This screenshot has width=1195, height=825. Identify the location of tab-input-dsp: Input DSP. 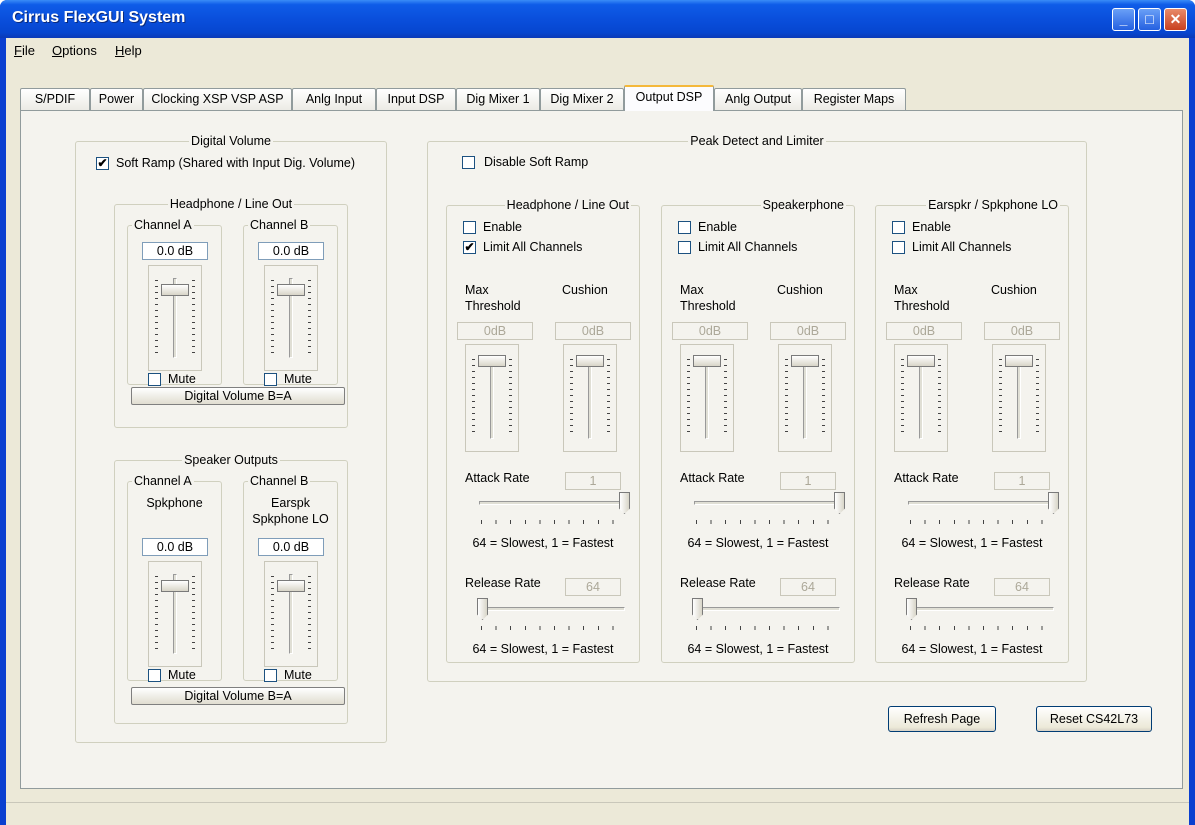
(416, 99).